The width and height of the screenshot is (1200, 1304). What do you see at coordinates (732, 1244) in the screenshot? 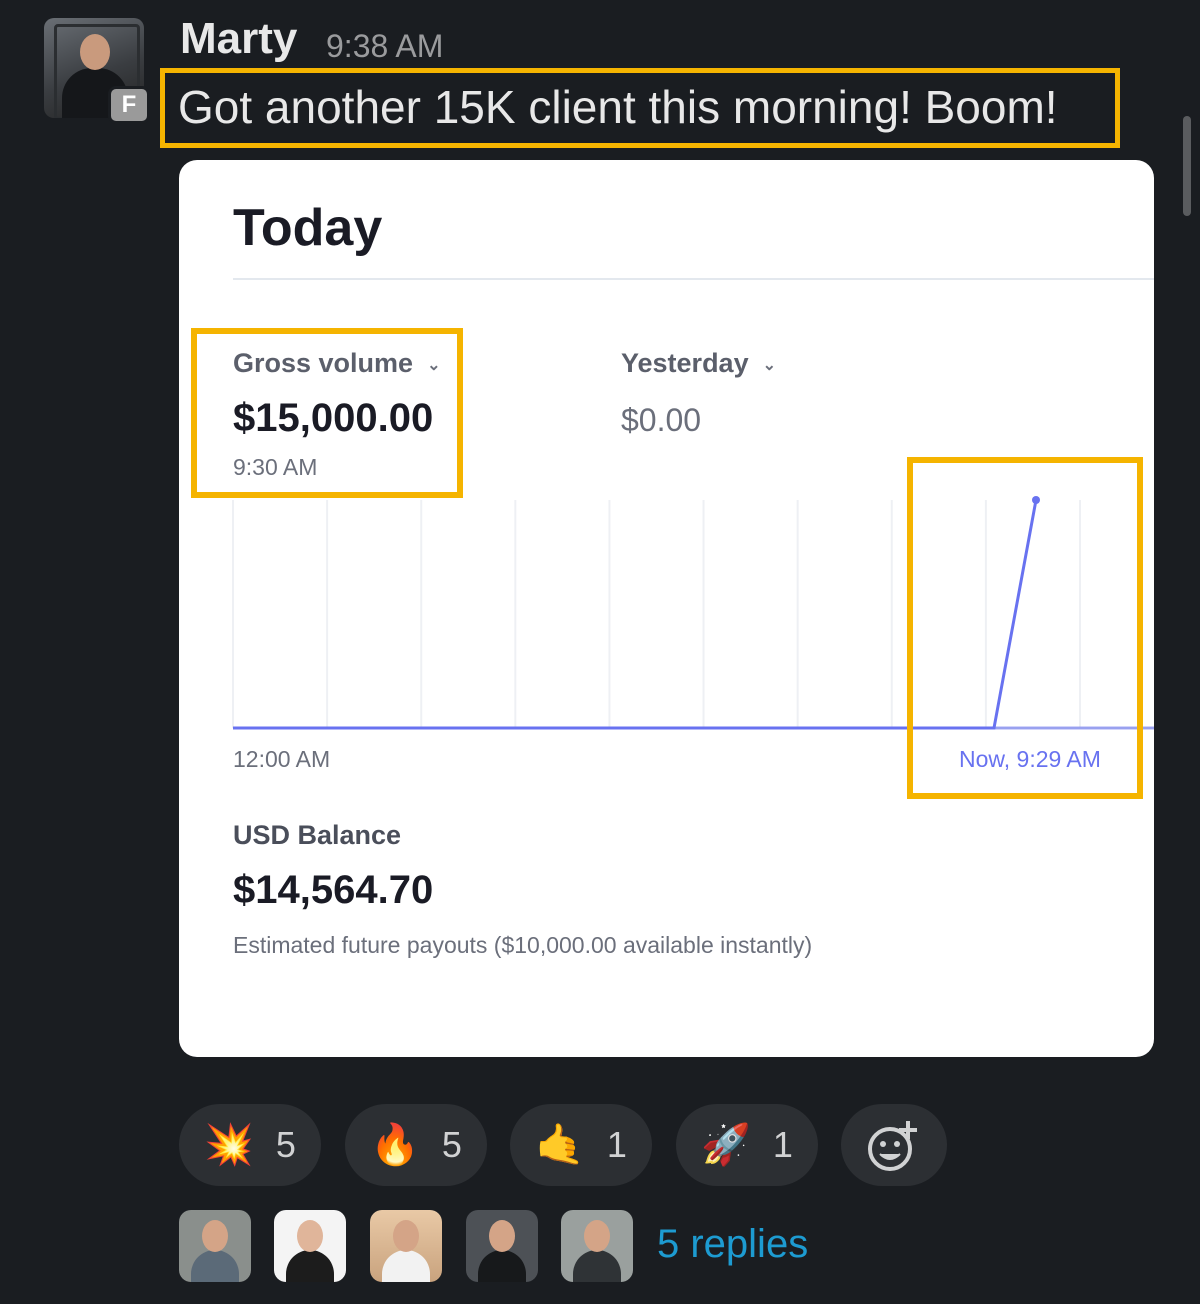
I see `replies-link: 5 replies` at bounding box center [732, 1244].